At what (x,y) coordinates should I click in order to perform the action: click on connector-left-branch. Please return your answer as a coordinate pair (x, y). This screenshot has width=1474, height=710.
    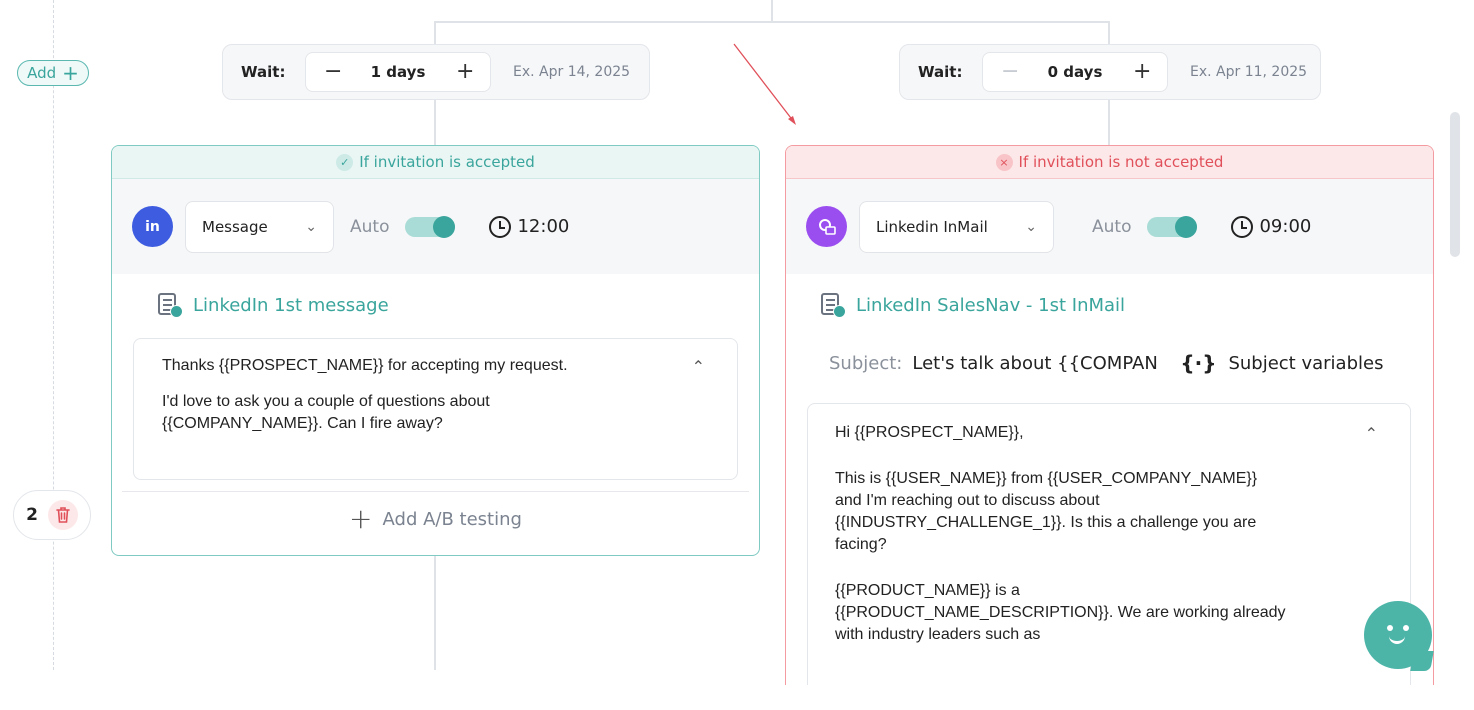
    Looking at the image, I should click on (435, 33).